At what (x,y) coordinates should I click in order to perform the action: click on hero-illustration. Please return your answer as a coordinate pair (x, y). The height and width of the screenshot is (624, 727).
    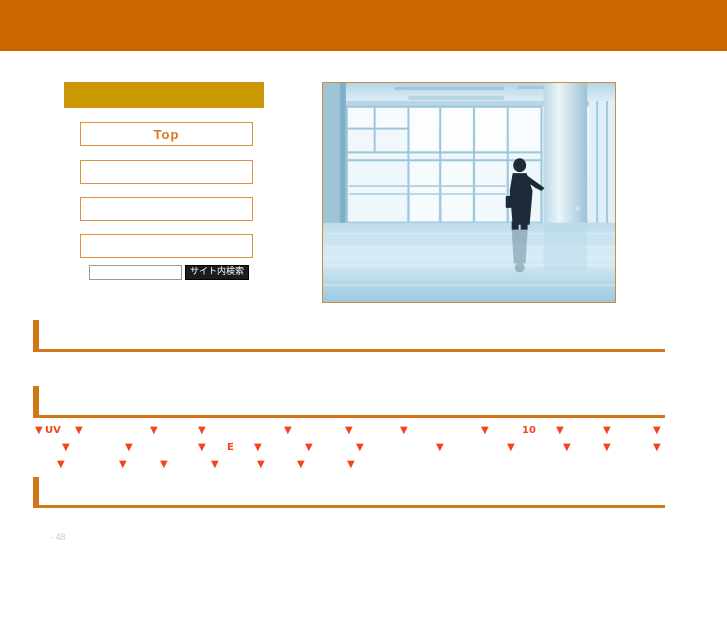
    Looking at the image, I should click on (469, 192).